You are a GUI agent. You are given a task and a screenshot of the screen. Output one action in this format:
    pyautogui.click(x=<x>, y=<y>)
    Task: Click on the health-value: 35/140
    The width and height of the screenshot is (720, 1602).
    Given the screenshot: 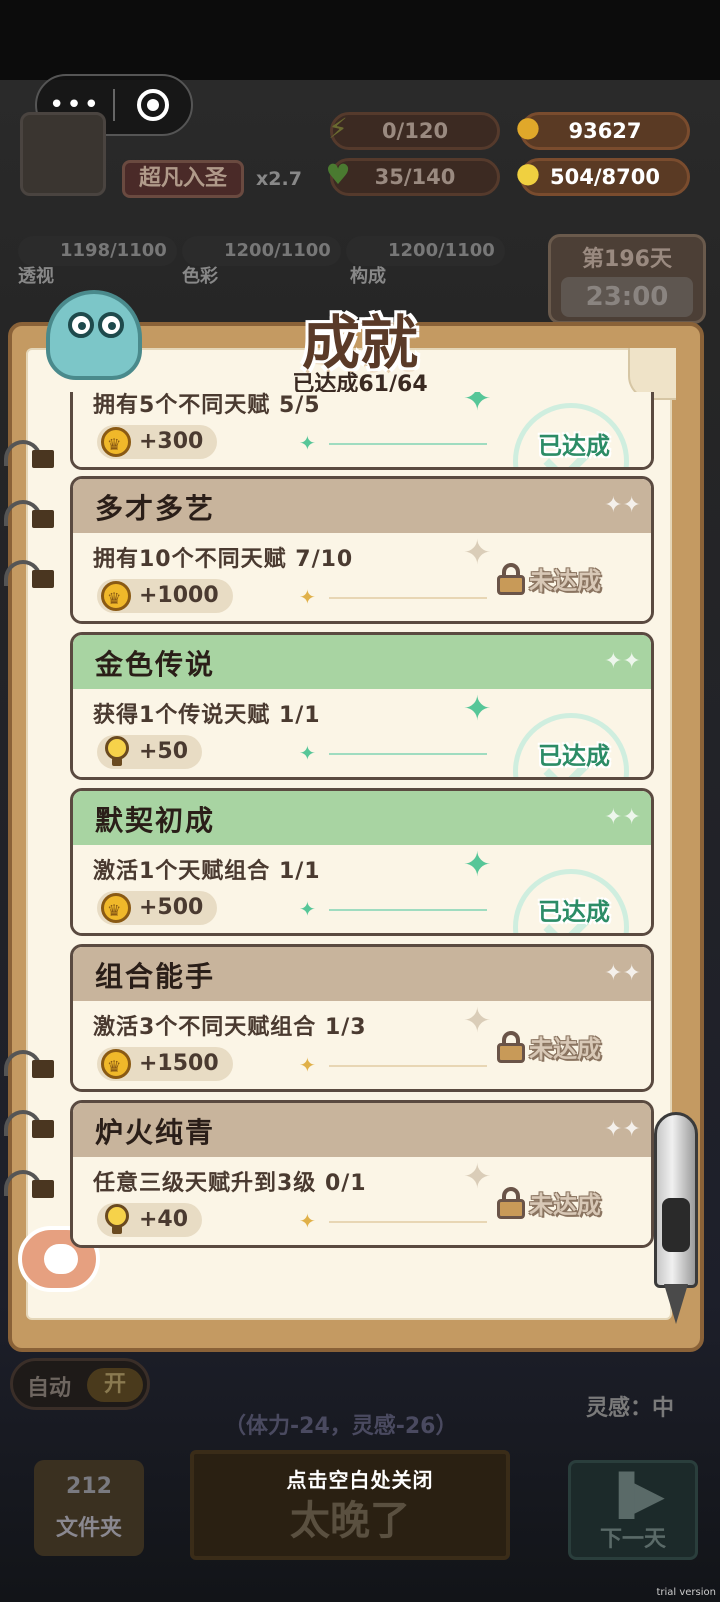 What is the action you would take?
    pyautogui.click(x=415, y=177)
    